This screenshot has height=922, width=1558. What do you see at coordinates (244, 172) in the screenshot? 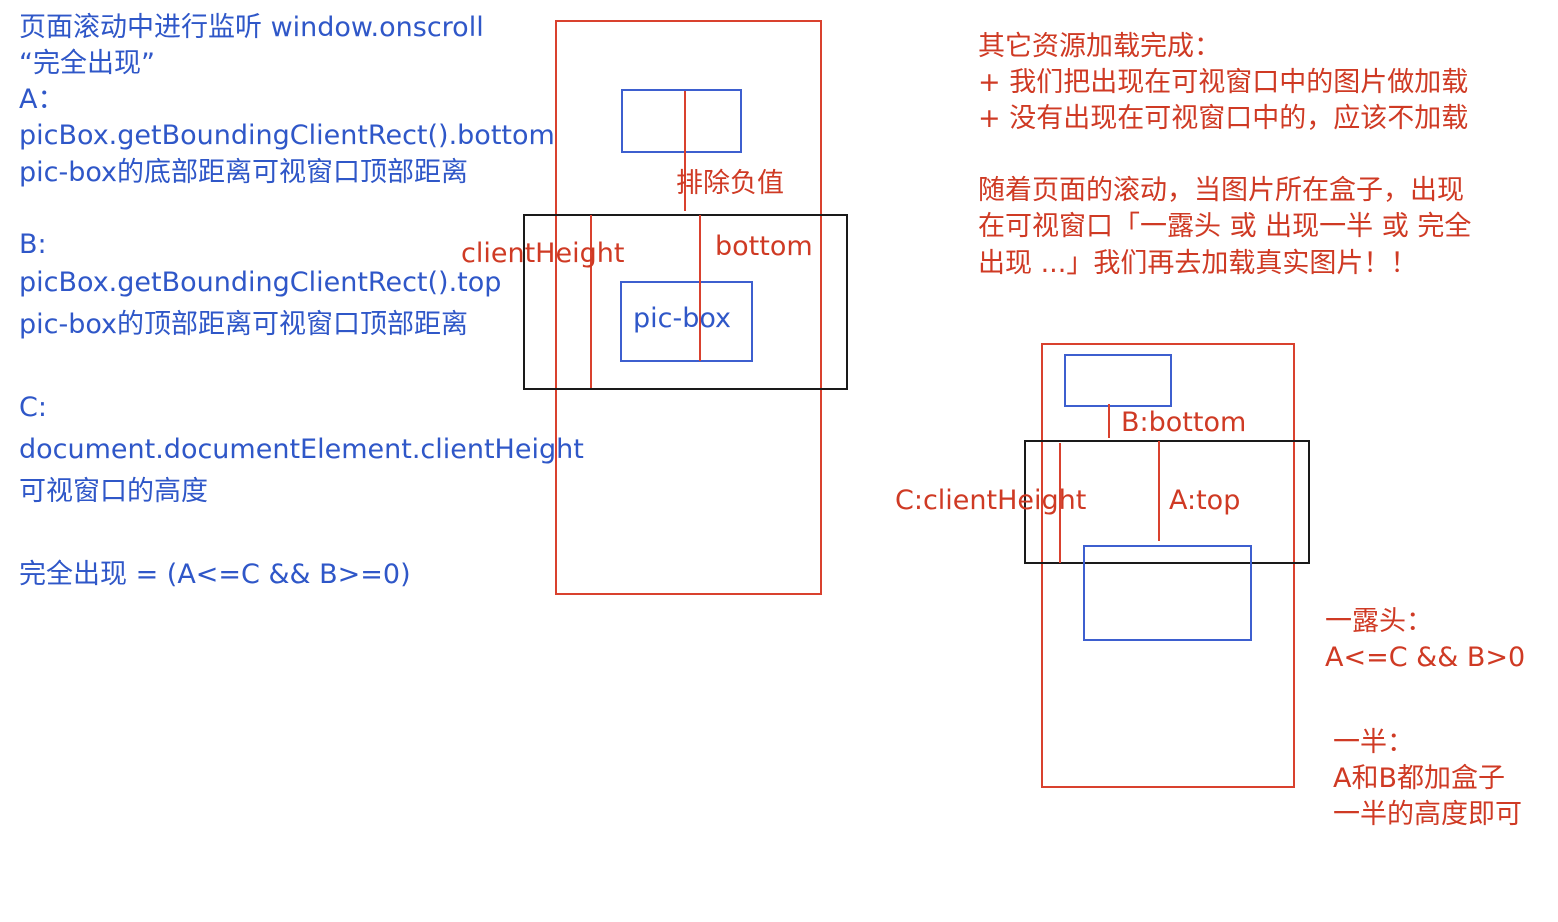
I see `a-description: pic-box的底部距离可视窗口顶部距离` at bounding box center [244, 172].